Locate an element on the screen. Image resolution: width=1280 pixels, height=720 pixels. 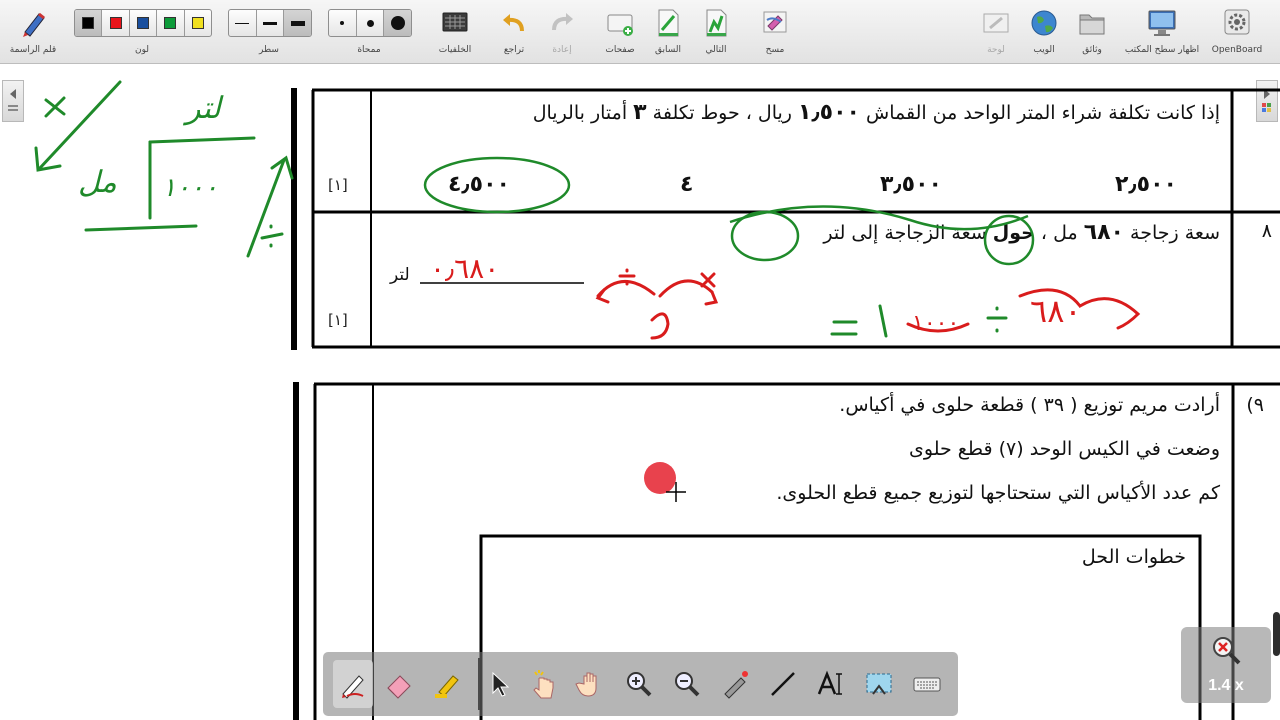
tool-palette is located at coordinates (640, 684).